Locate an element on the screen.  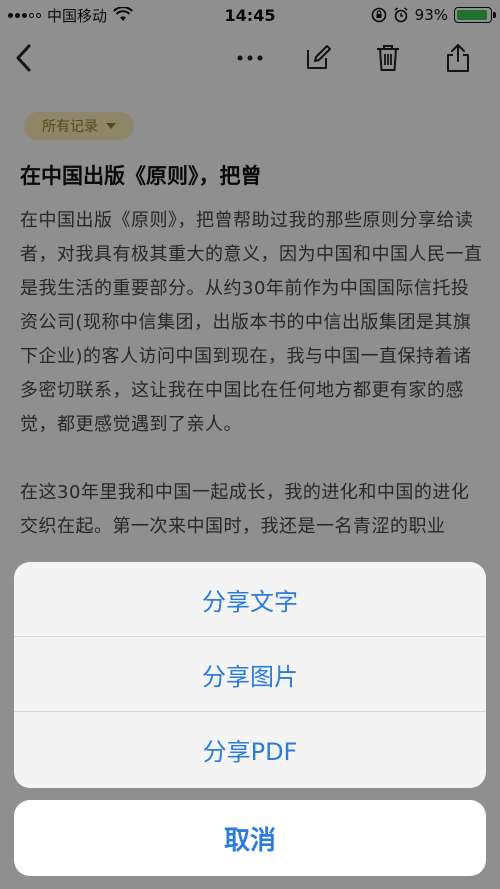
share-text-button: 分享文字 is located at coordinates (250, 599).